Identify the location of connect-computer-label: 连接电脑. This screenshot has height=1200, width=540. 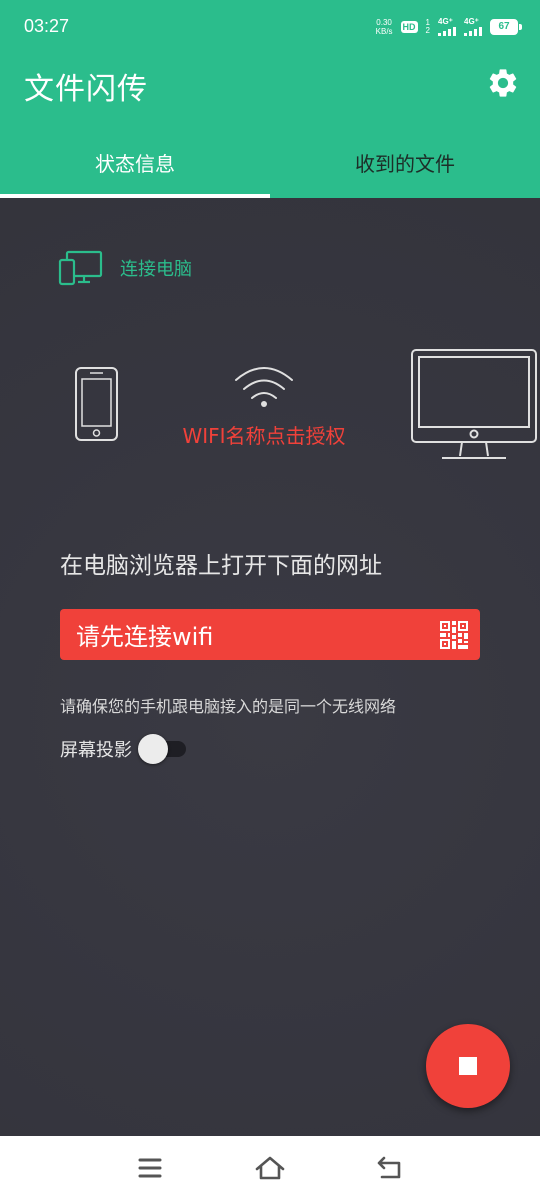
(156, 269).